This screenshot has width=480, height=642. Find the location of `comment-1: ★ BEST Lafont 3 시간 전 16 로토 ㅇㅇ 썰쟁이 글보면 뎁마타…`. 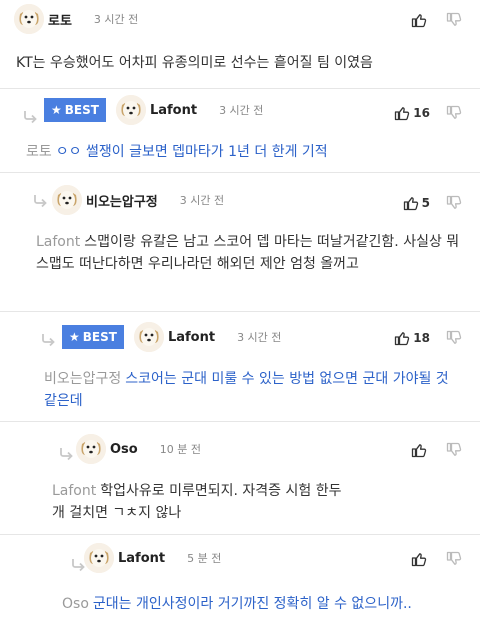

comment-1: ★ BEST Lafont 3 시간 전 16 로토 ㅇㅇ 썰쟁이 글보면 뎁마타… is located at coordinates (240, 131).